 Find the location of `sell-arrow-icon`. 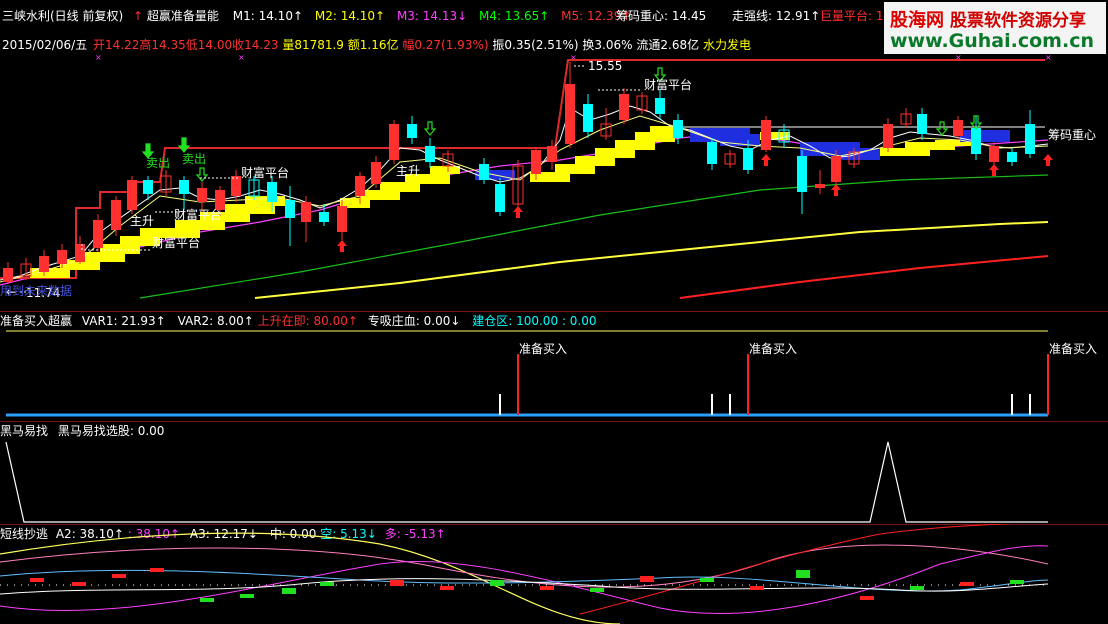

sell-arrow-icon is located at coordinates (184, 145).